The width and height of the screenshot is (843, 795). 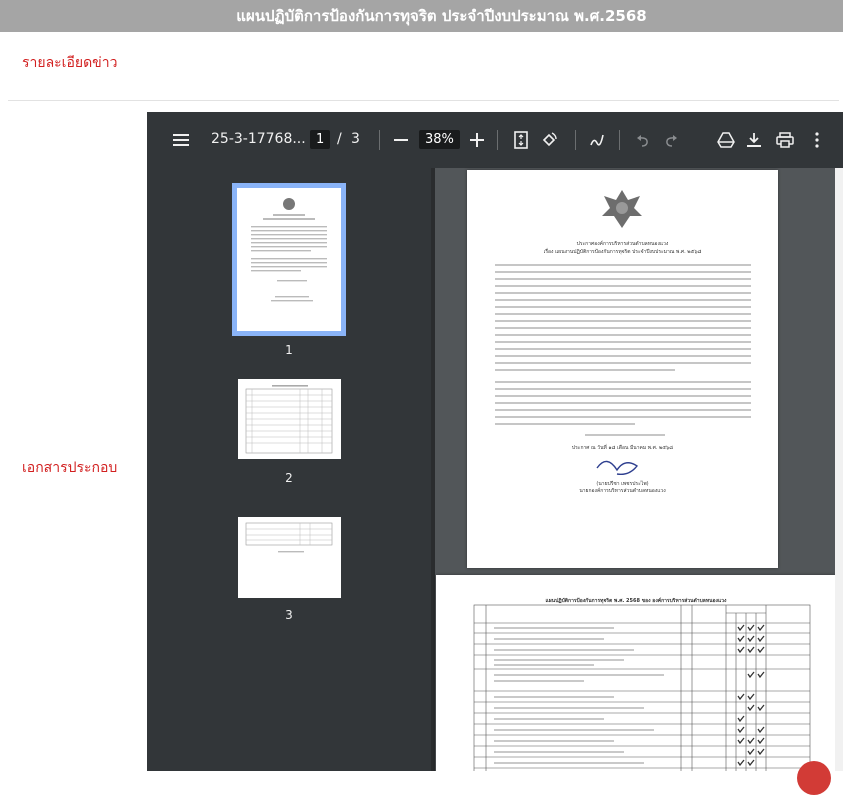 What do you see at coordinates (477, 140) in the screenshot?
I see `plus-icon` at bounding box center [477, 140].